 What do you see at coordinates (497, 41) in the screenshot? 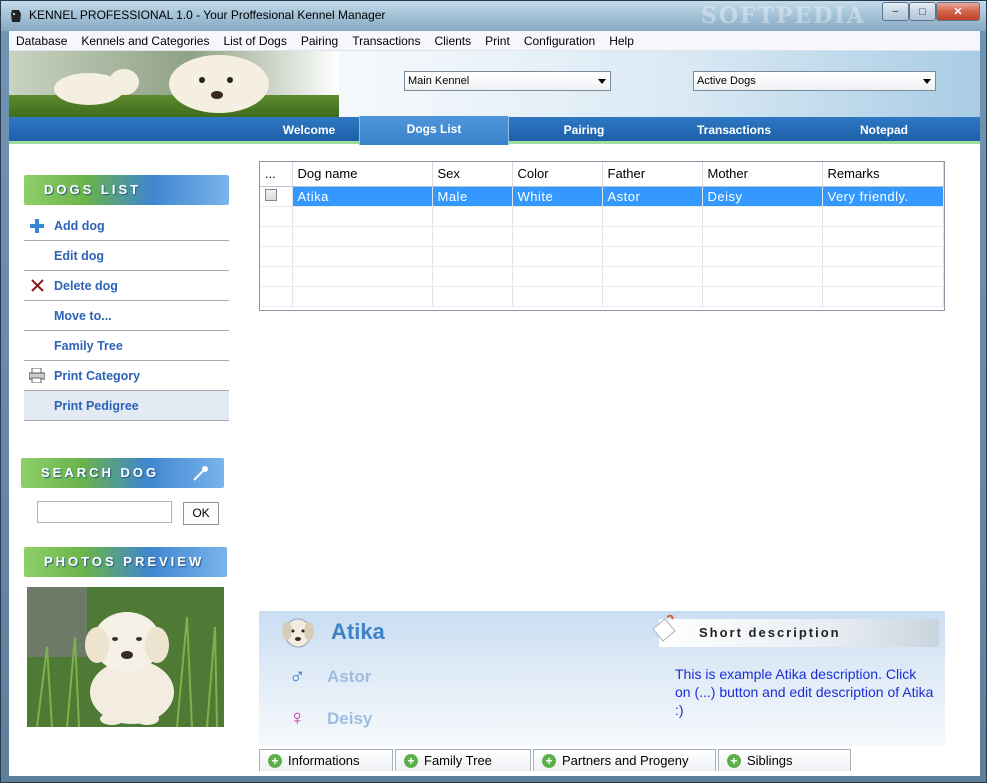
I see `menu-print: Print` at bounding box center [497, 41].